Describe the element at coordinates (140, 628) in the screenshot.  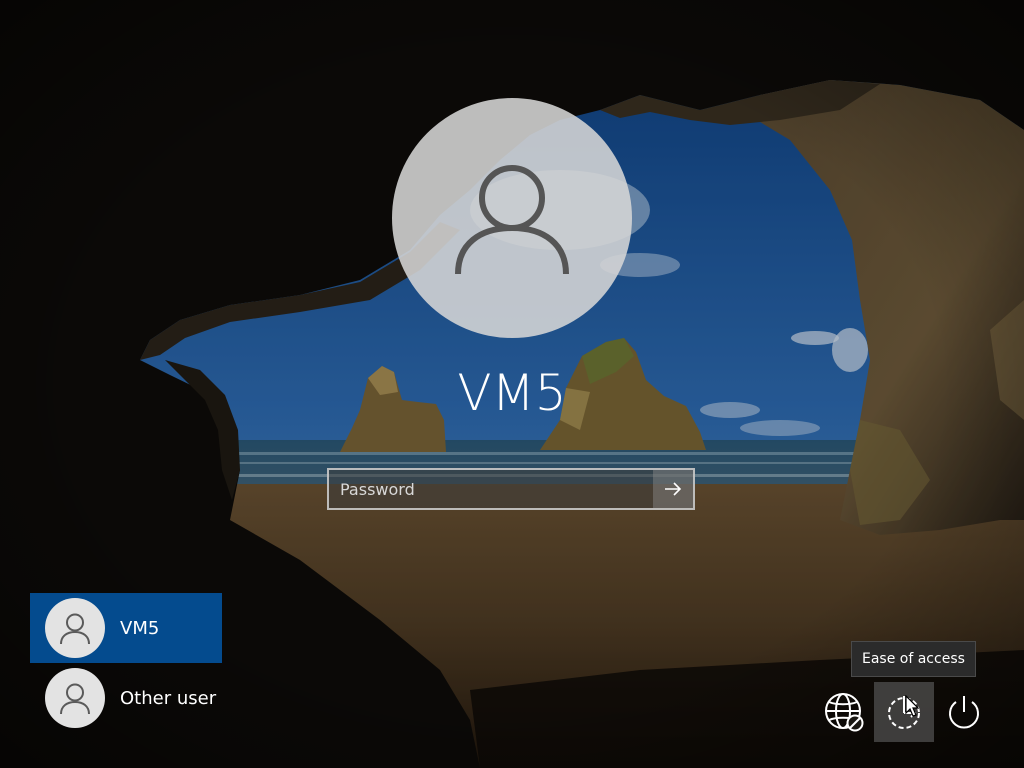
I see `user-list-name: VM5` at that location.